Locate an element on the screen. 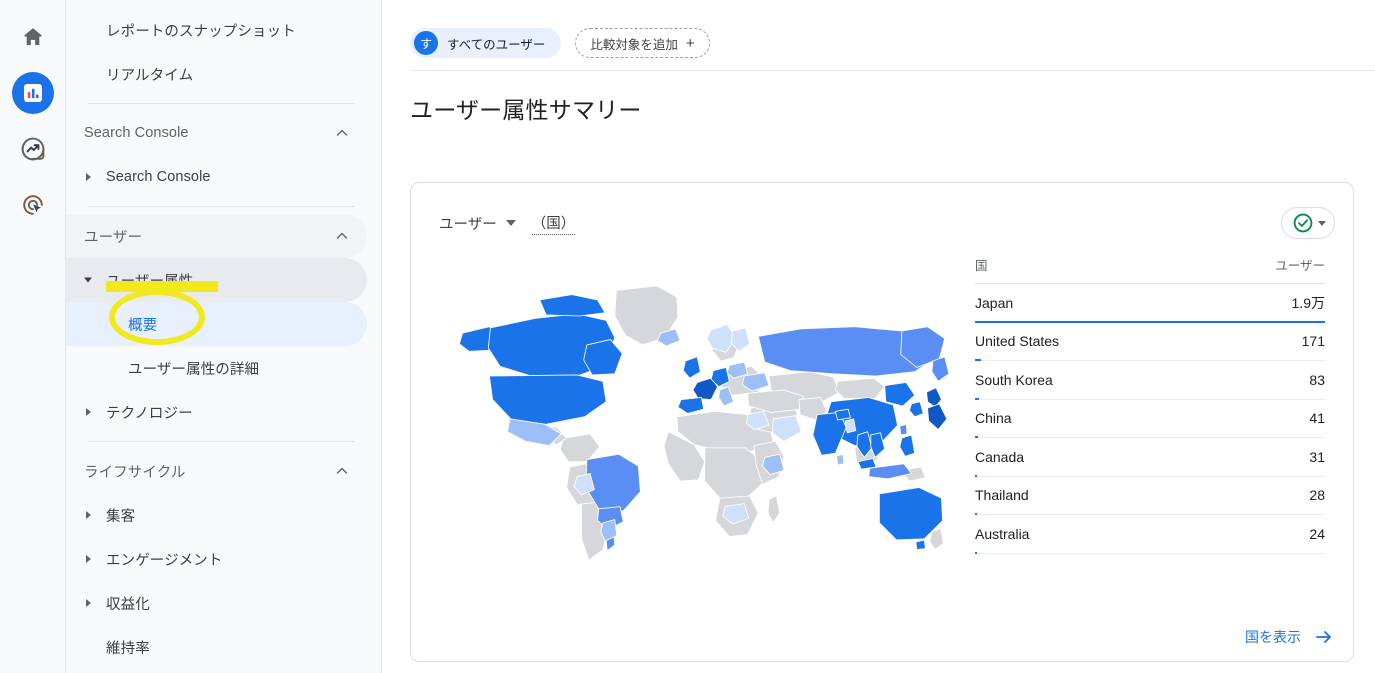  map-region-china-ne is located at coordinates (900, 394).